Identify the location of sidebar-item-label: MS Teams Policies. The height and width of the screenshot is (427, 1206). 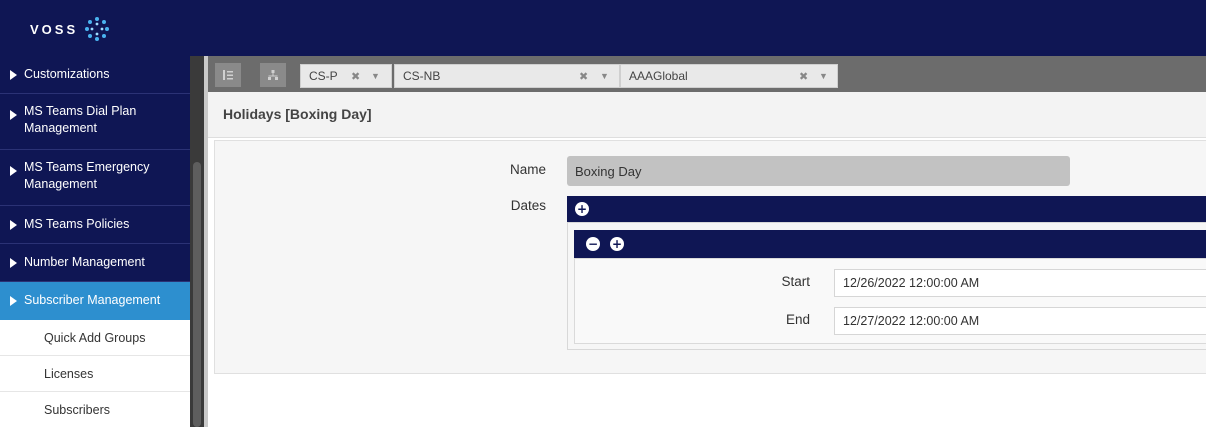
(77, 224).